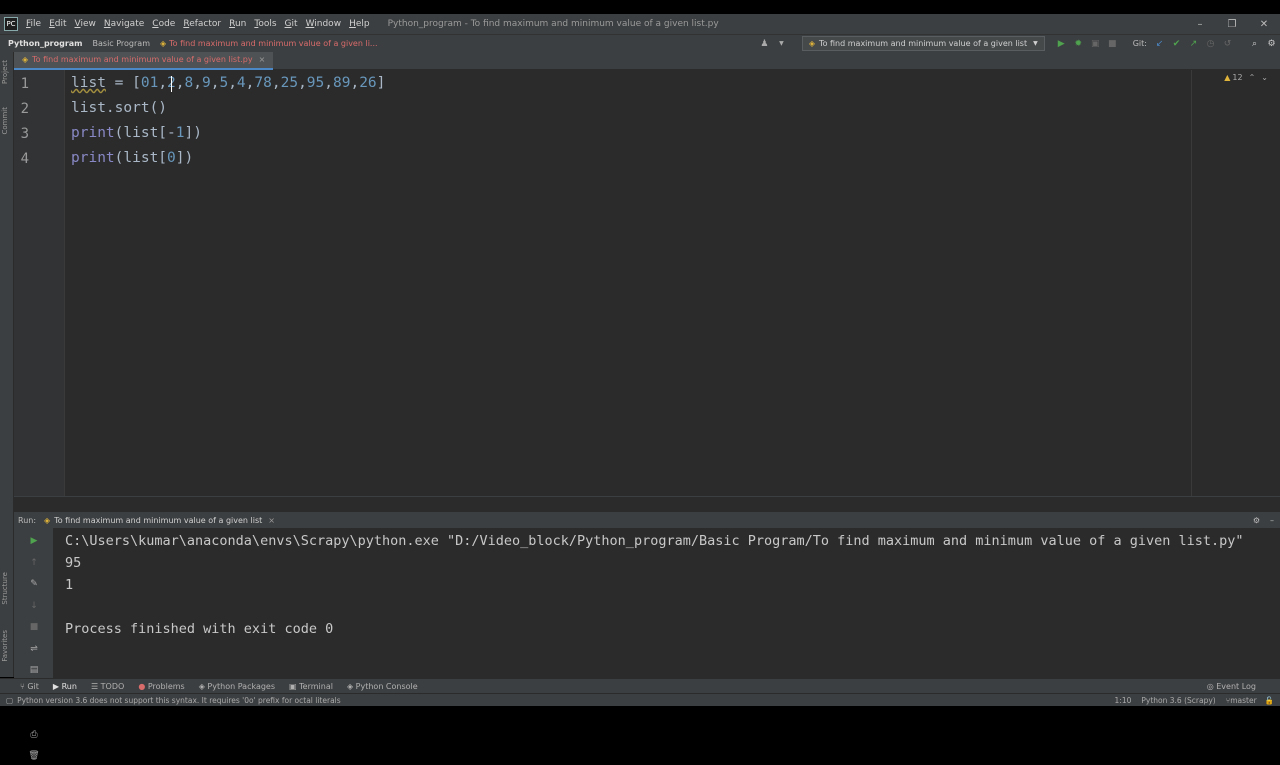 This screenshot has height=765, width=1280. I want to click on left-tool-strip: Project Commit Structure Favorites, so click(7, 364).